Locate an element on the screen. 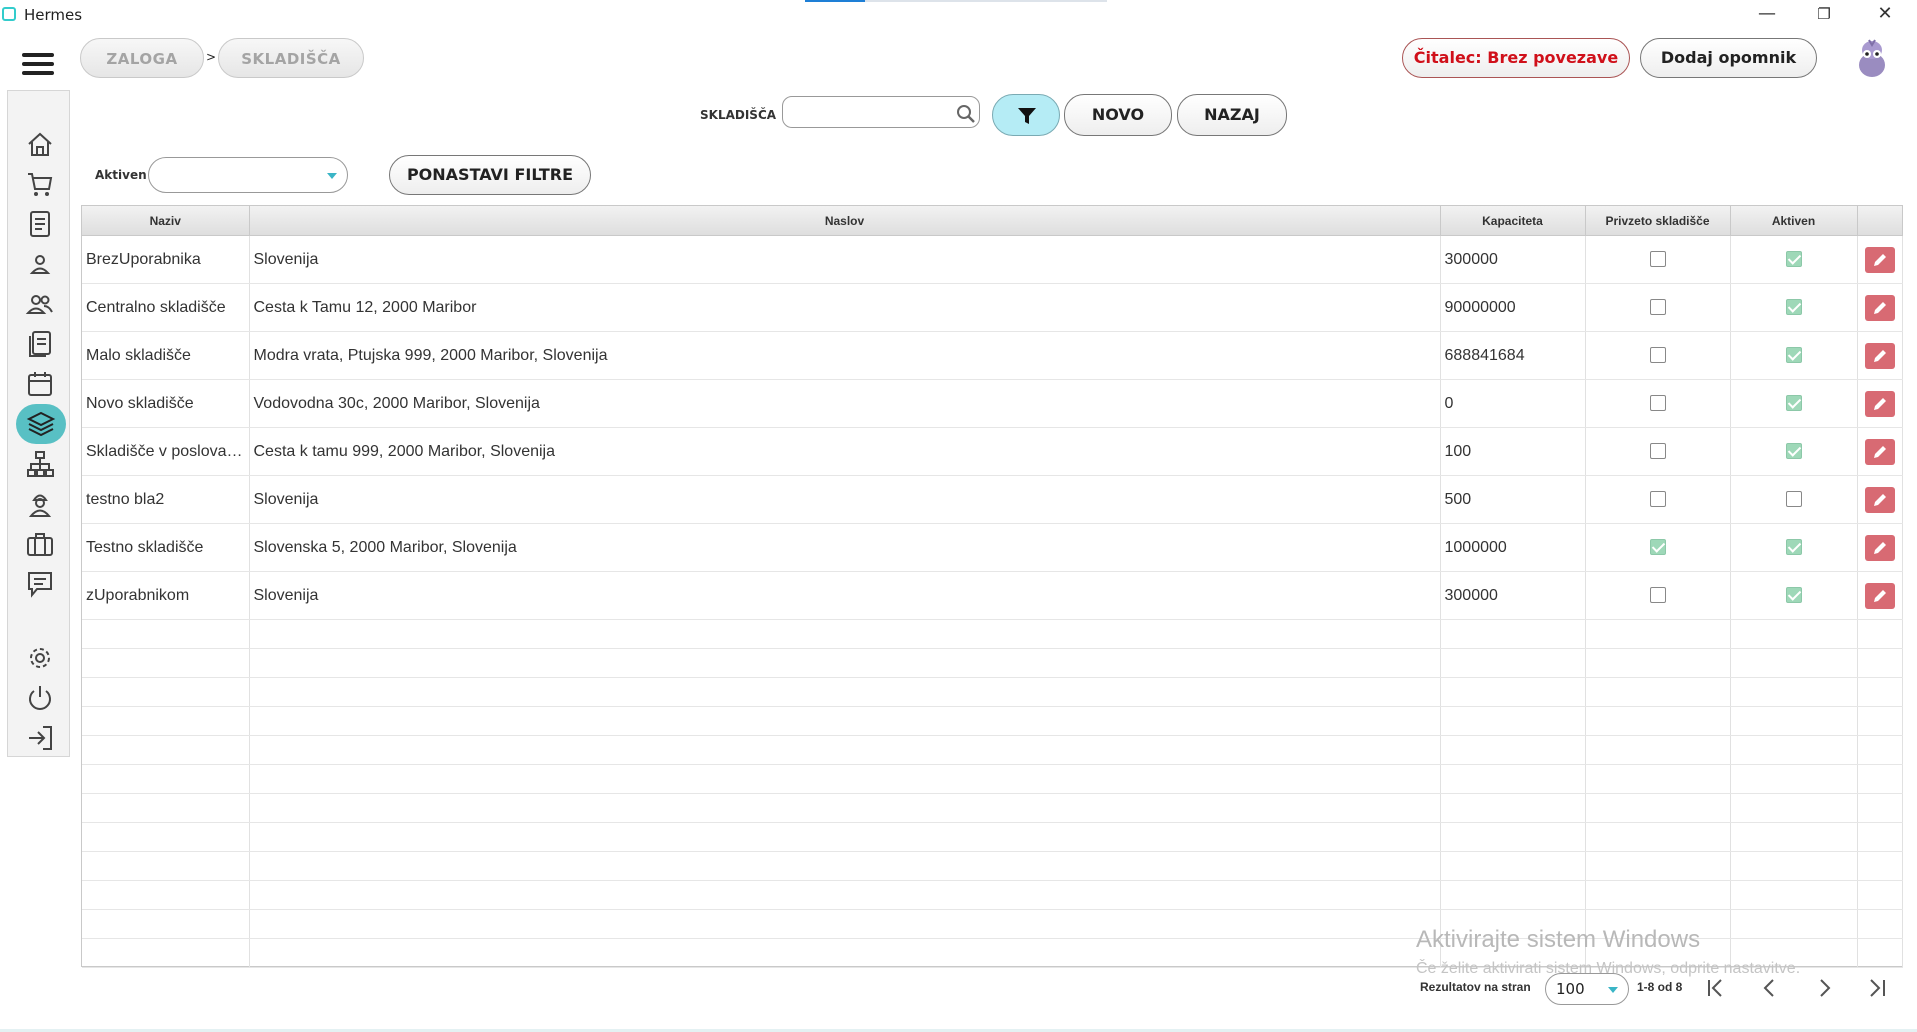  window-titlebar: Hermes — ❐ ✕ is located at coordinates (958, 15).